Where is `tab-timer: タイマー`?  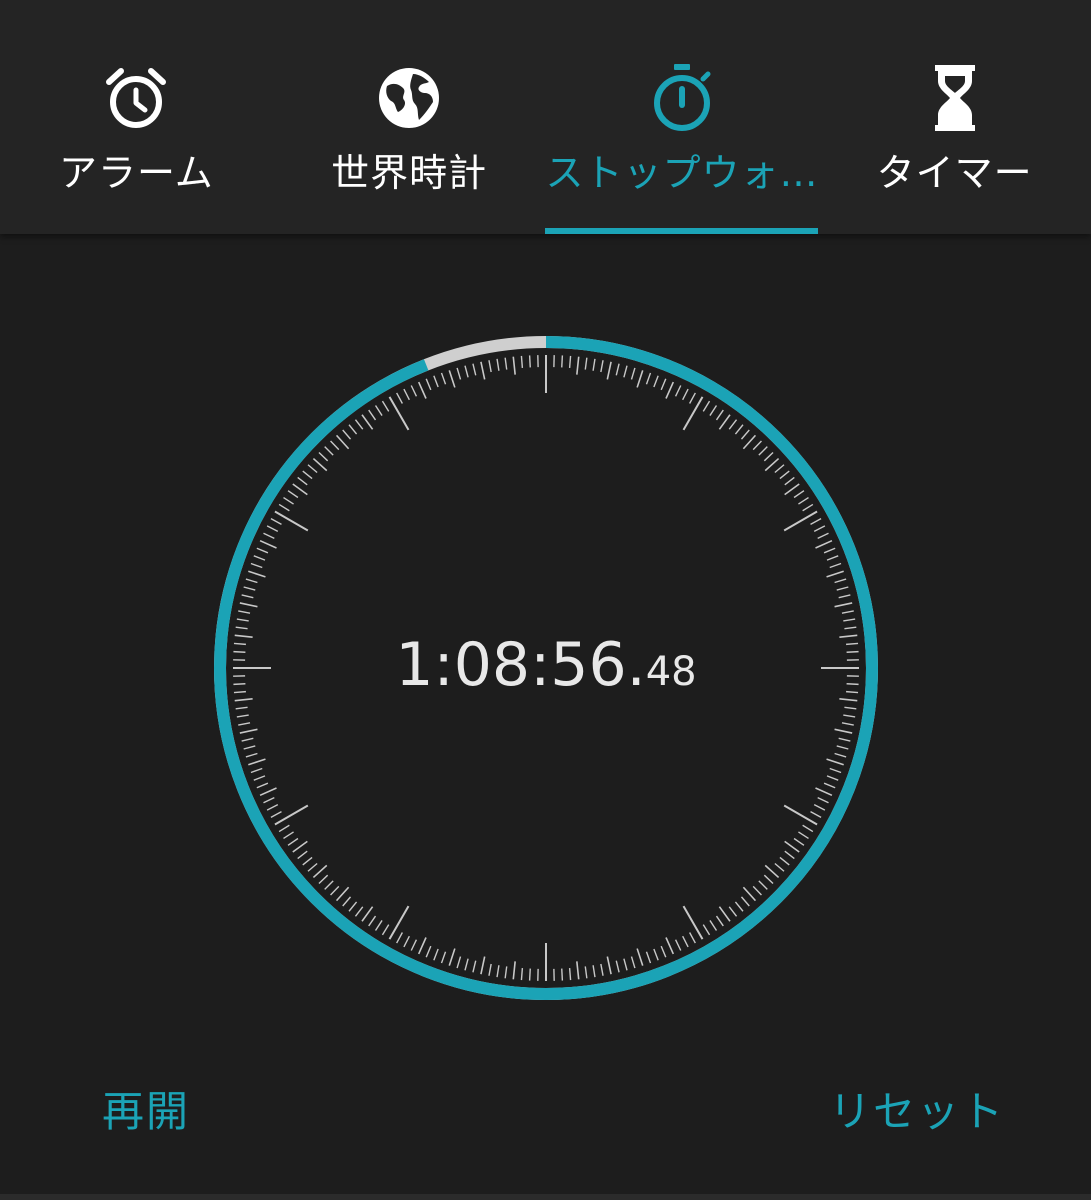
tab-timer: タイマー is located at coordinates (954, 117).